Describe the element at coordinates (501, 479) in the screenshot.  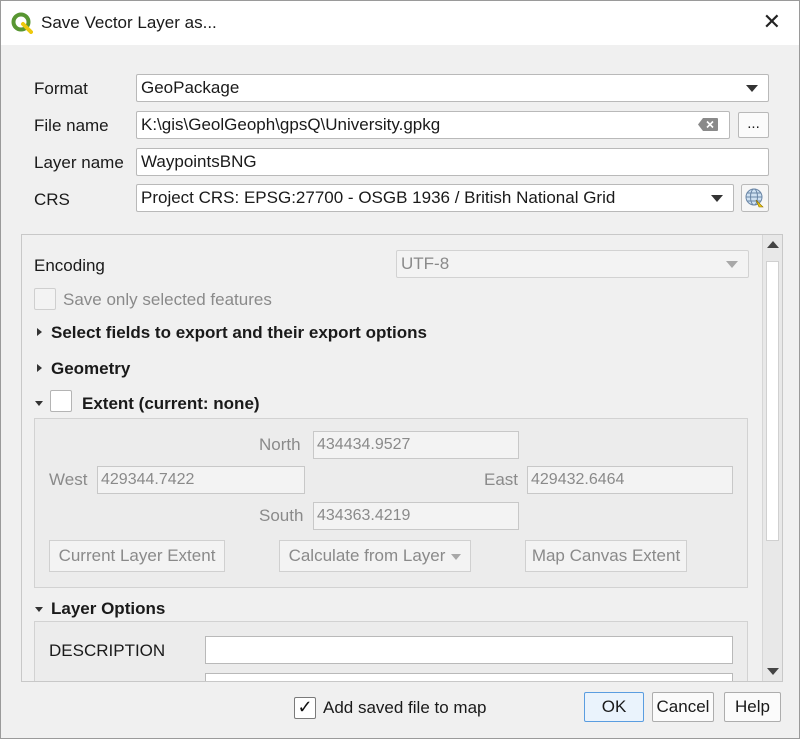
I see `east-label: East` at that location.